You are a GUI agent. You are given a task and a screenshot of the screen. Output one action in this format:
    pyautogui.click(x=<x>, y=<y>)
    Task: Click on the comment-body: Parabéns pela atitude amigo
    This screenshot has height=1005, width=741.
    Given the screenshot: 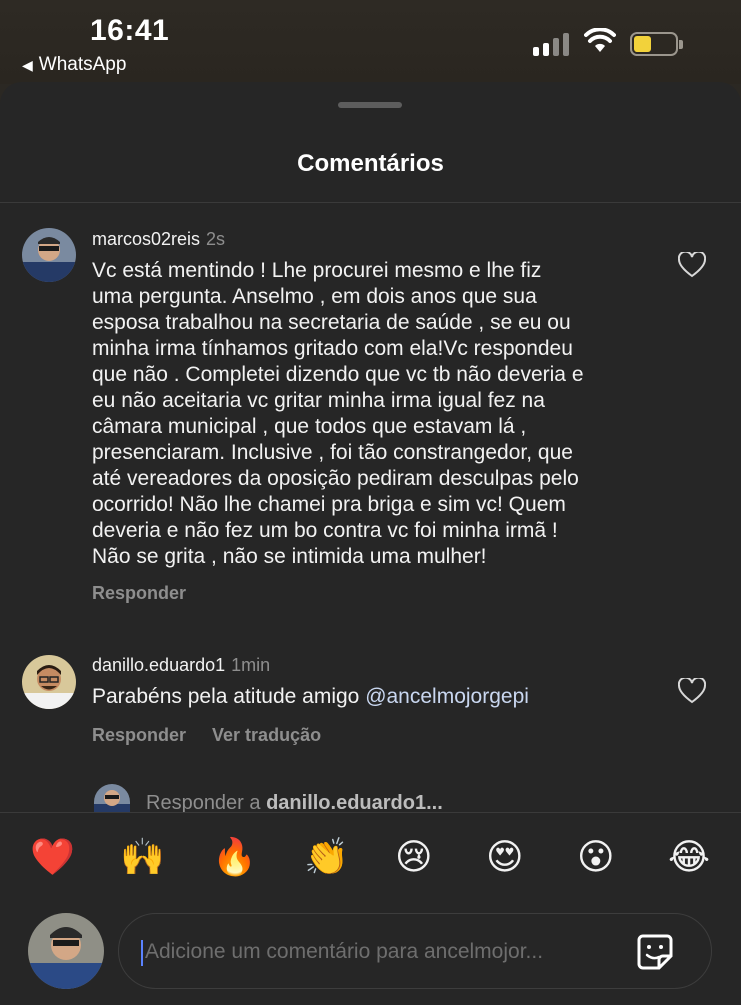 What is the action you would take?
    pyautogui.click(x=229, y=696)
    